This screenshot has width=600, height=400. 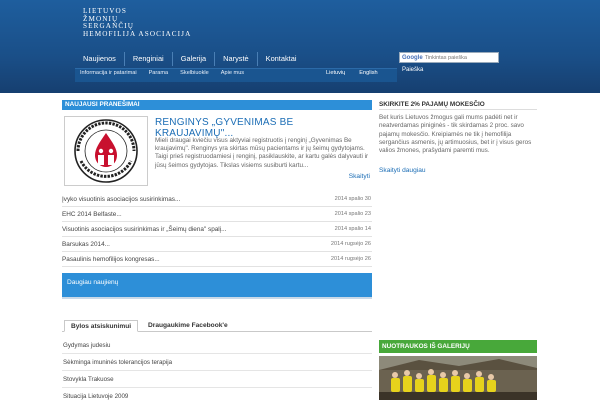 I want to click on google-brand: Google, so click(x=412, y=57).